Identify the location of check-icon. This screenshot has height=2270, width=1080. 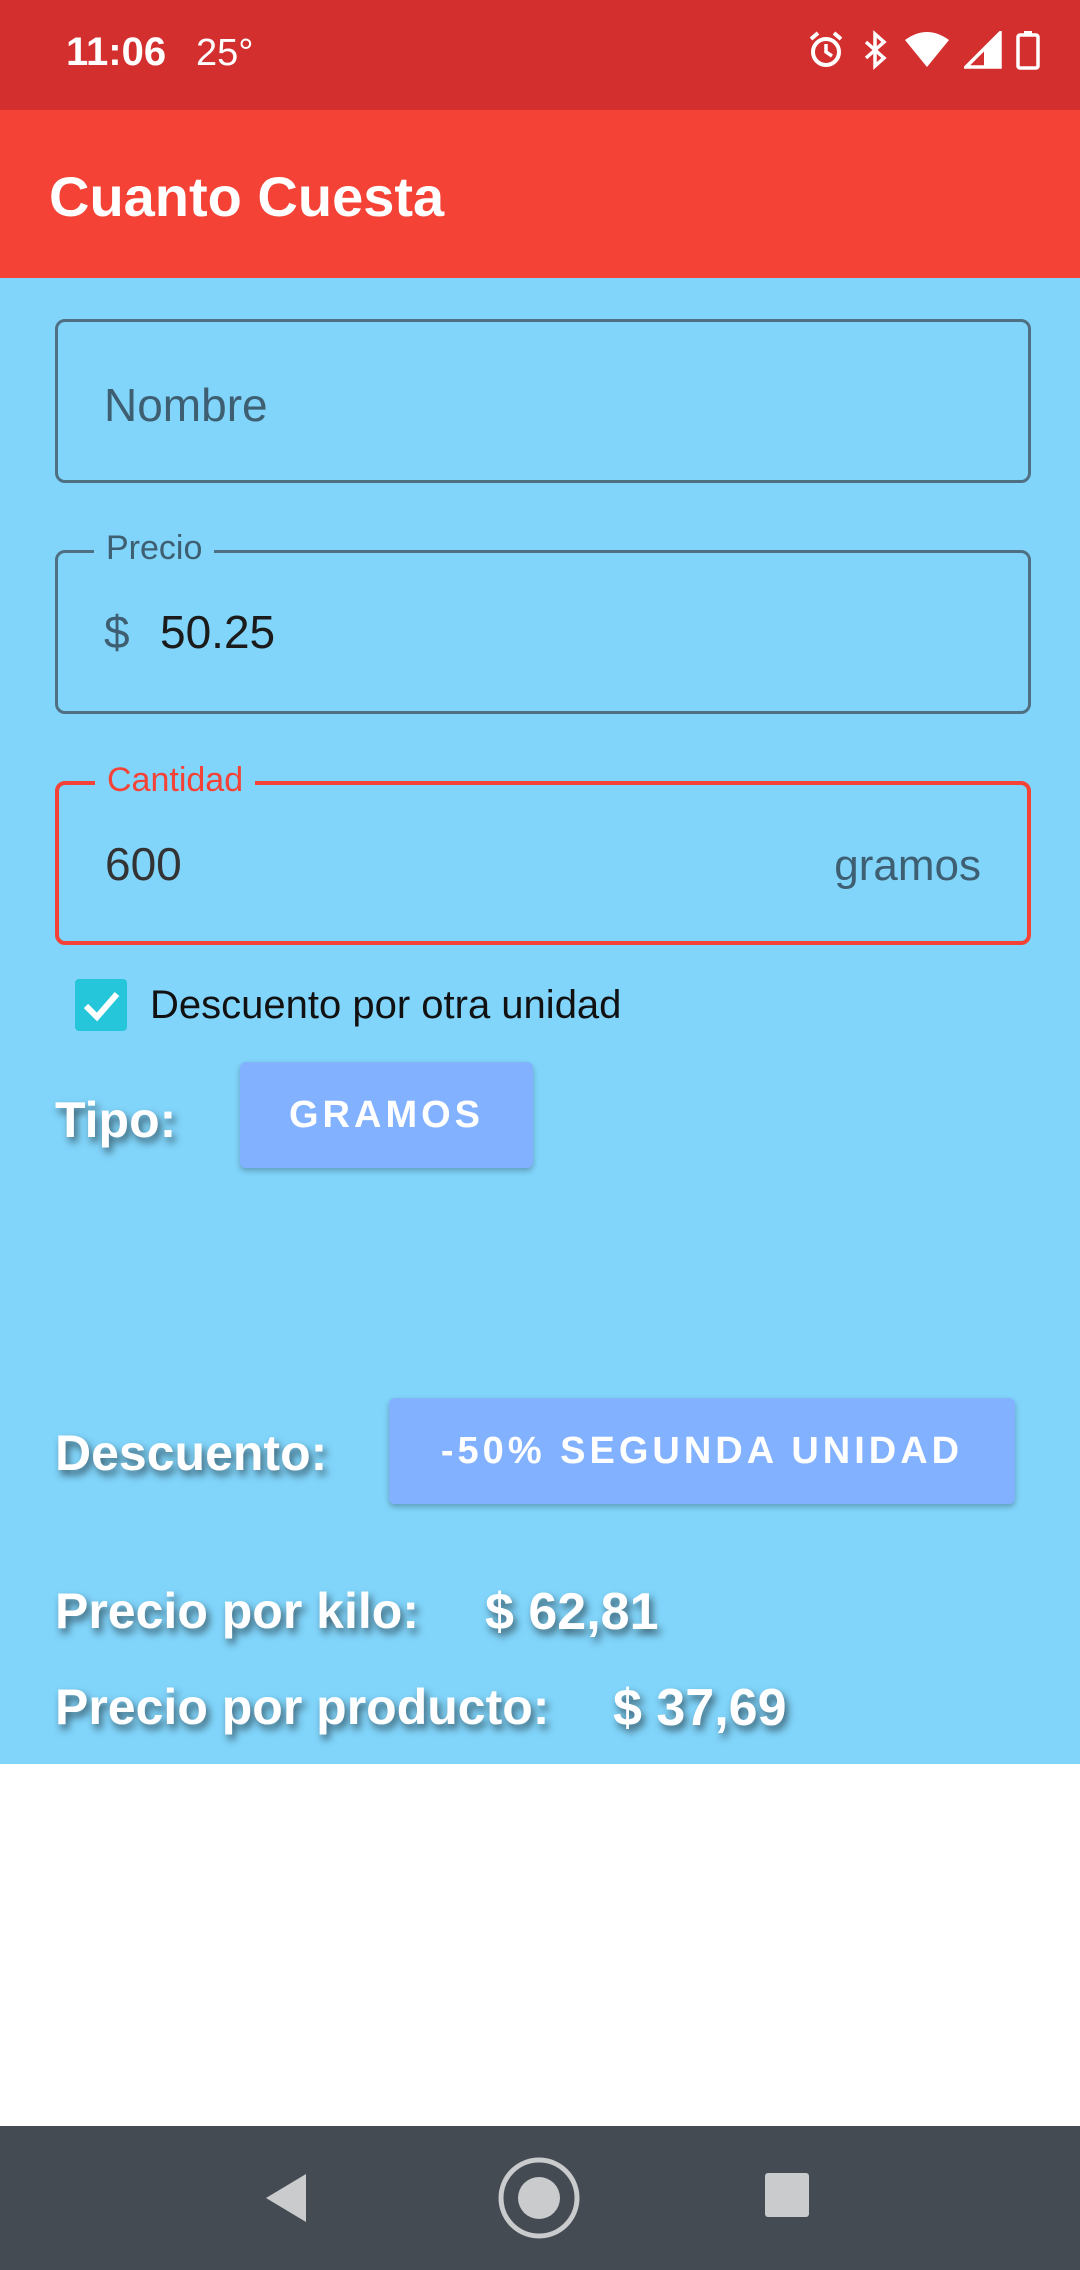
(101, 1007).